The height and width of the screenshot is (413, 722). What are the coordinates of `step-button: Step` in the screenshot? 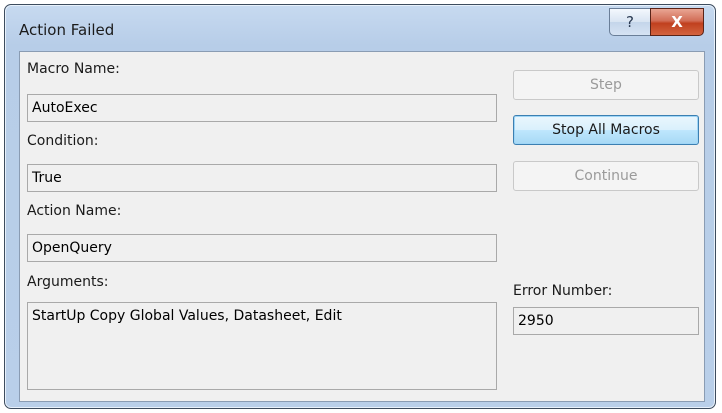 It's located at (606, 85).